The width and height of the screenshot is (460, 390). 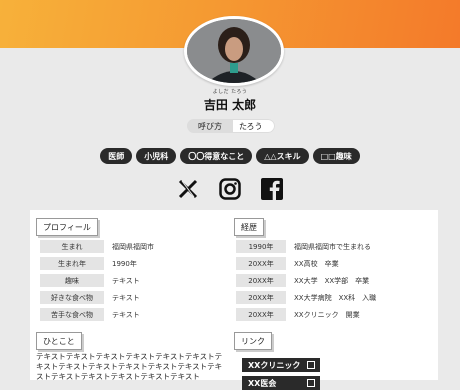 What do you see at coordinates (249, 227) in the screenshot?
I see `career-heading: 経歴` at bounding box center [249, 227].